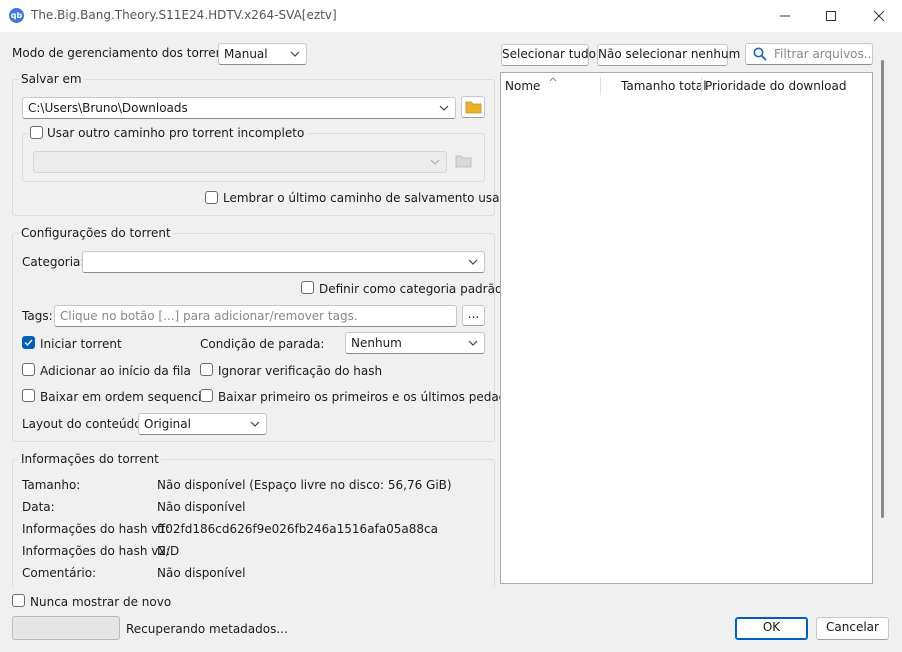 The height and width of the screenshot is (652, 902). What do you see at coordinates (115, 371) in the screenshot?
I see `add-top-queue-label: Adicionar ao início da fila` at bounding box center [115, 371].